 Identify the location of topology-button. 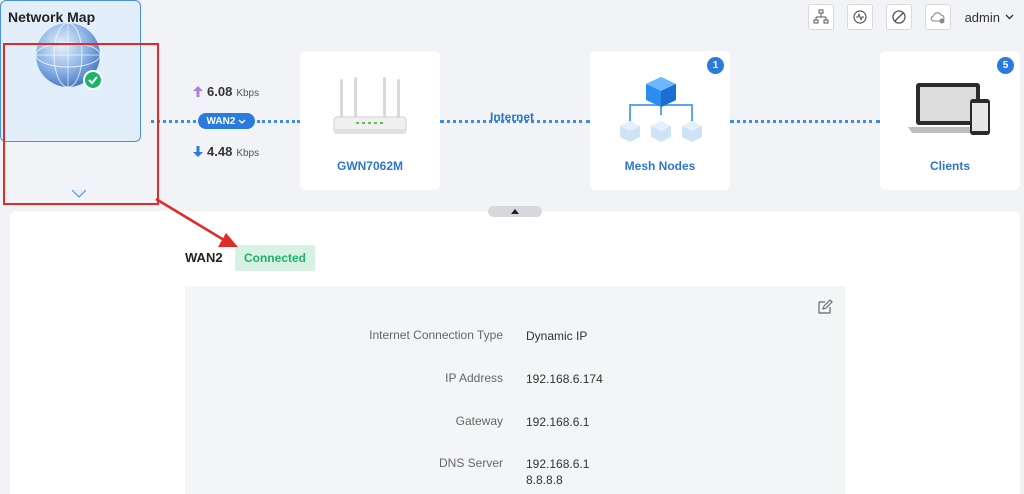
(820, 17).